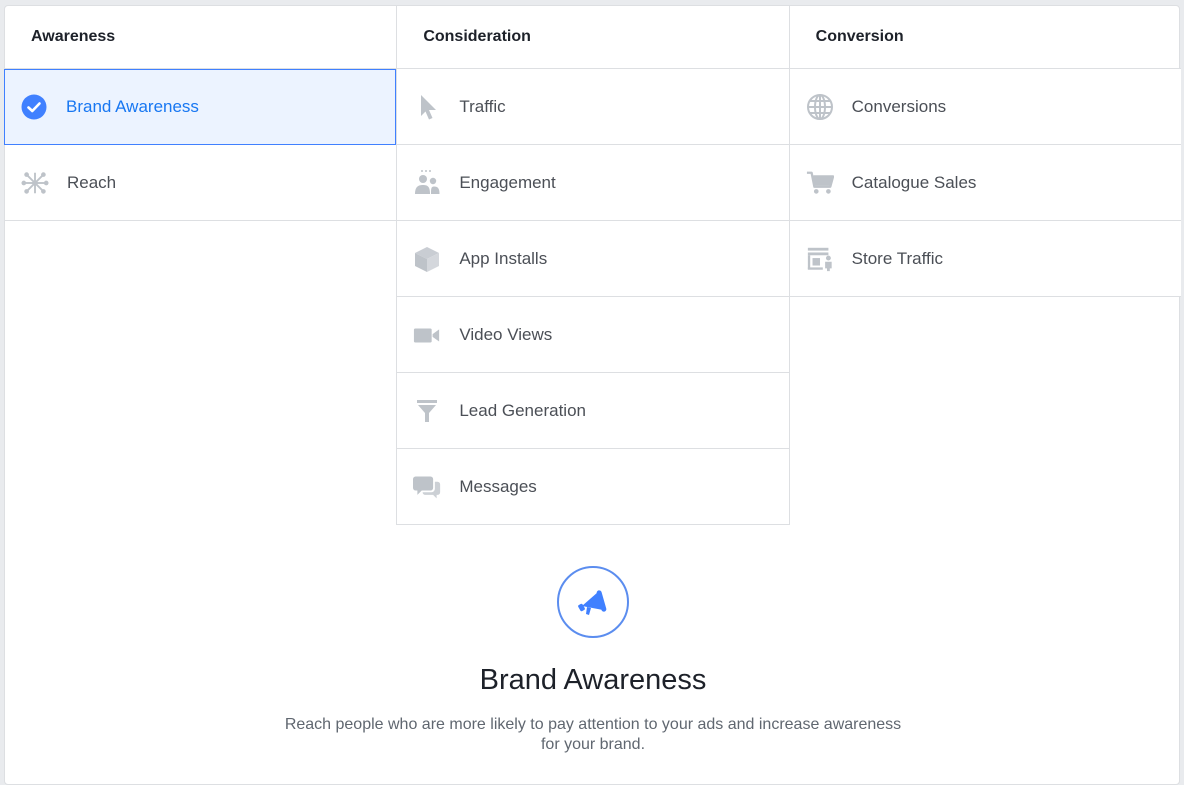  Describe the element at coordinates (593, 107) in the screenshot. I see `objective-traffic: Traffic` at that location.